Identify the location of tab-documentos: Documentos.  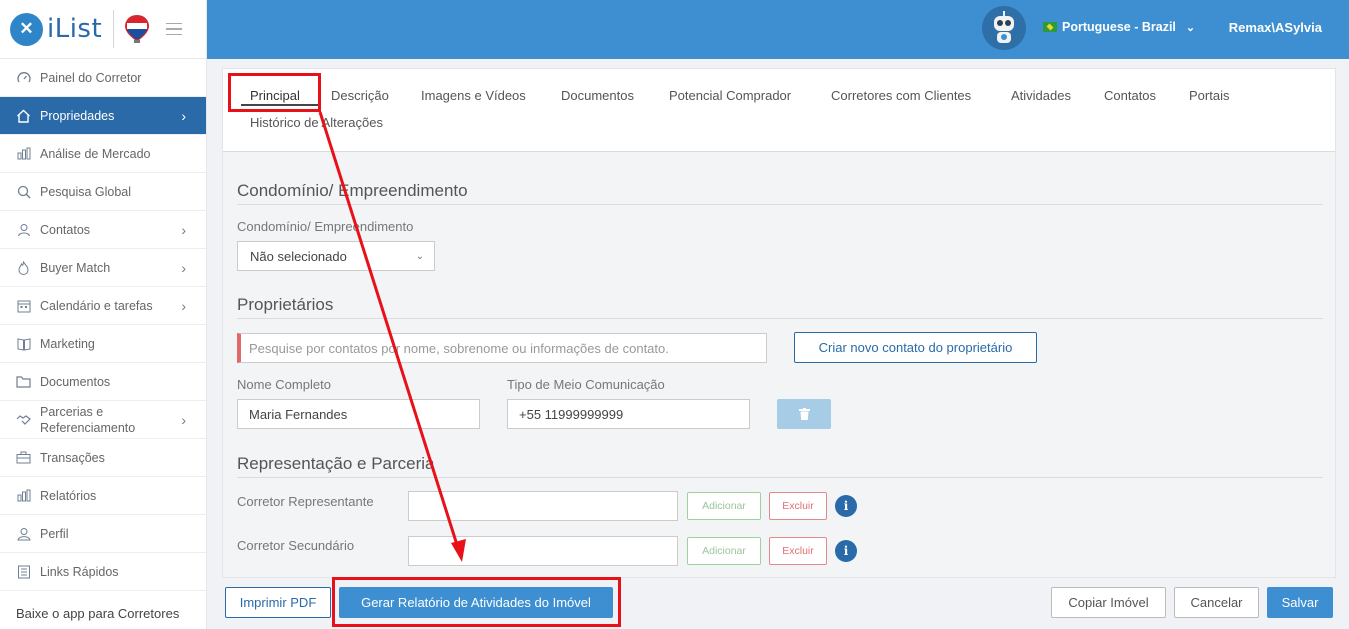
(597, 95).